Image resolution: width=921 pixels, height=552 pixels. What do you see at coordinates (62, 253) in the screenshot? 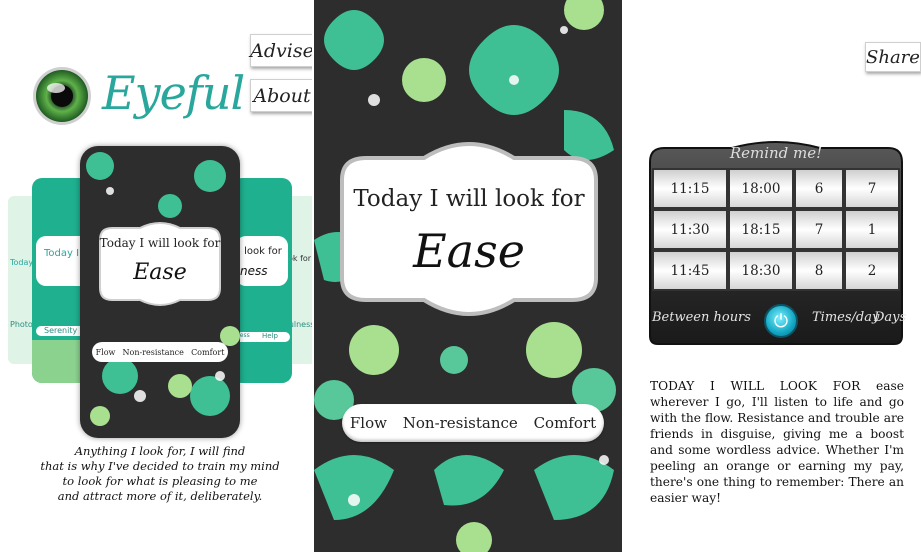
I see `card-mid-left-title: Today I` at bounding box center [62, 253].